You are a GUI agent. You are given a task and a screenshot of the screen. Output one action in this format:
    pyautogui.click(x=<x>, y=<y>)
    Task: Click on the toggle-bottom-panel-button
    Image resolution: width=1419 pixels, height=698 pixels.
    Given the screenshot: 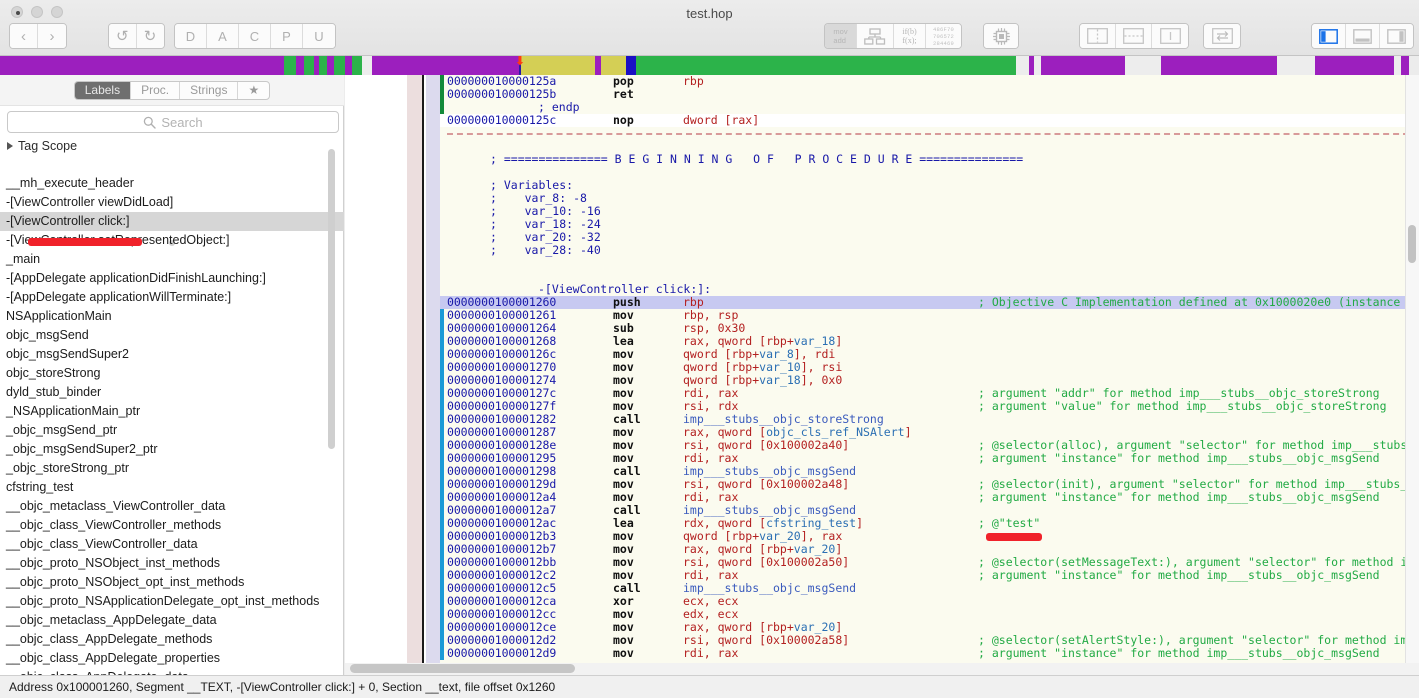 What is the action you would take?
    pyautogui.click(x=1363, y=36)
    